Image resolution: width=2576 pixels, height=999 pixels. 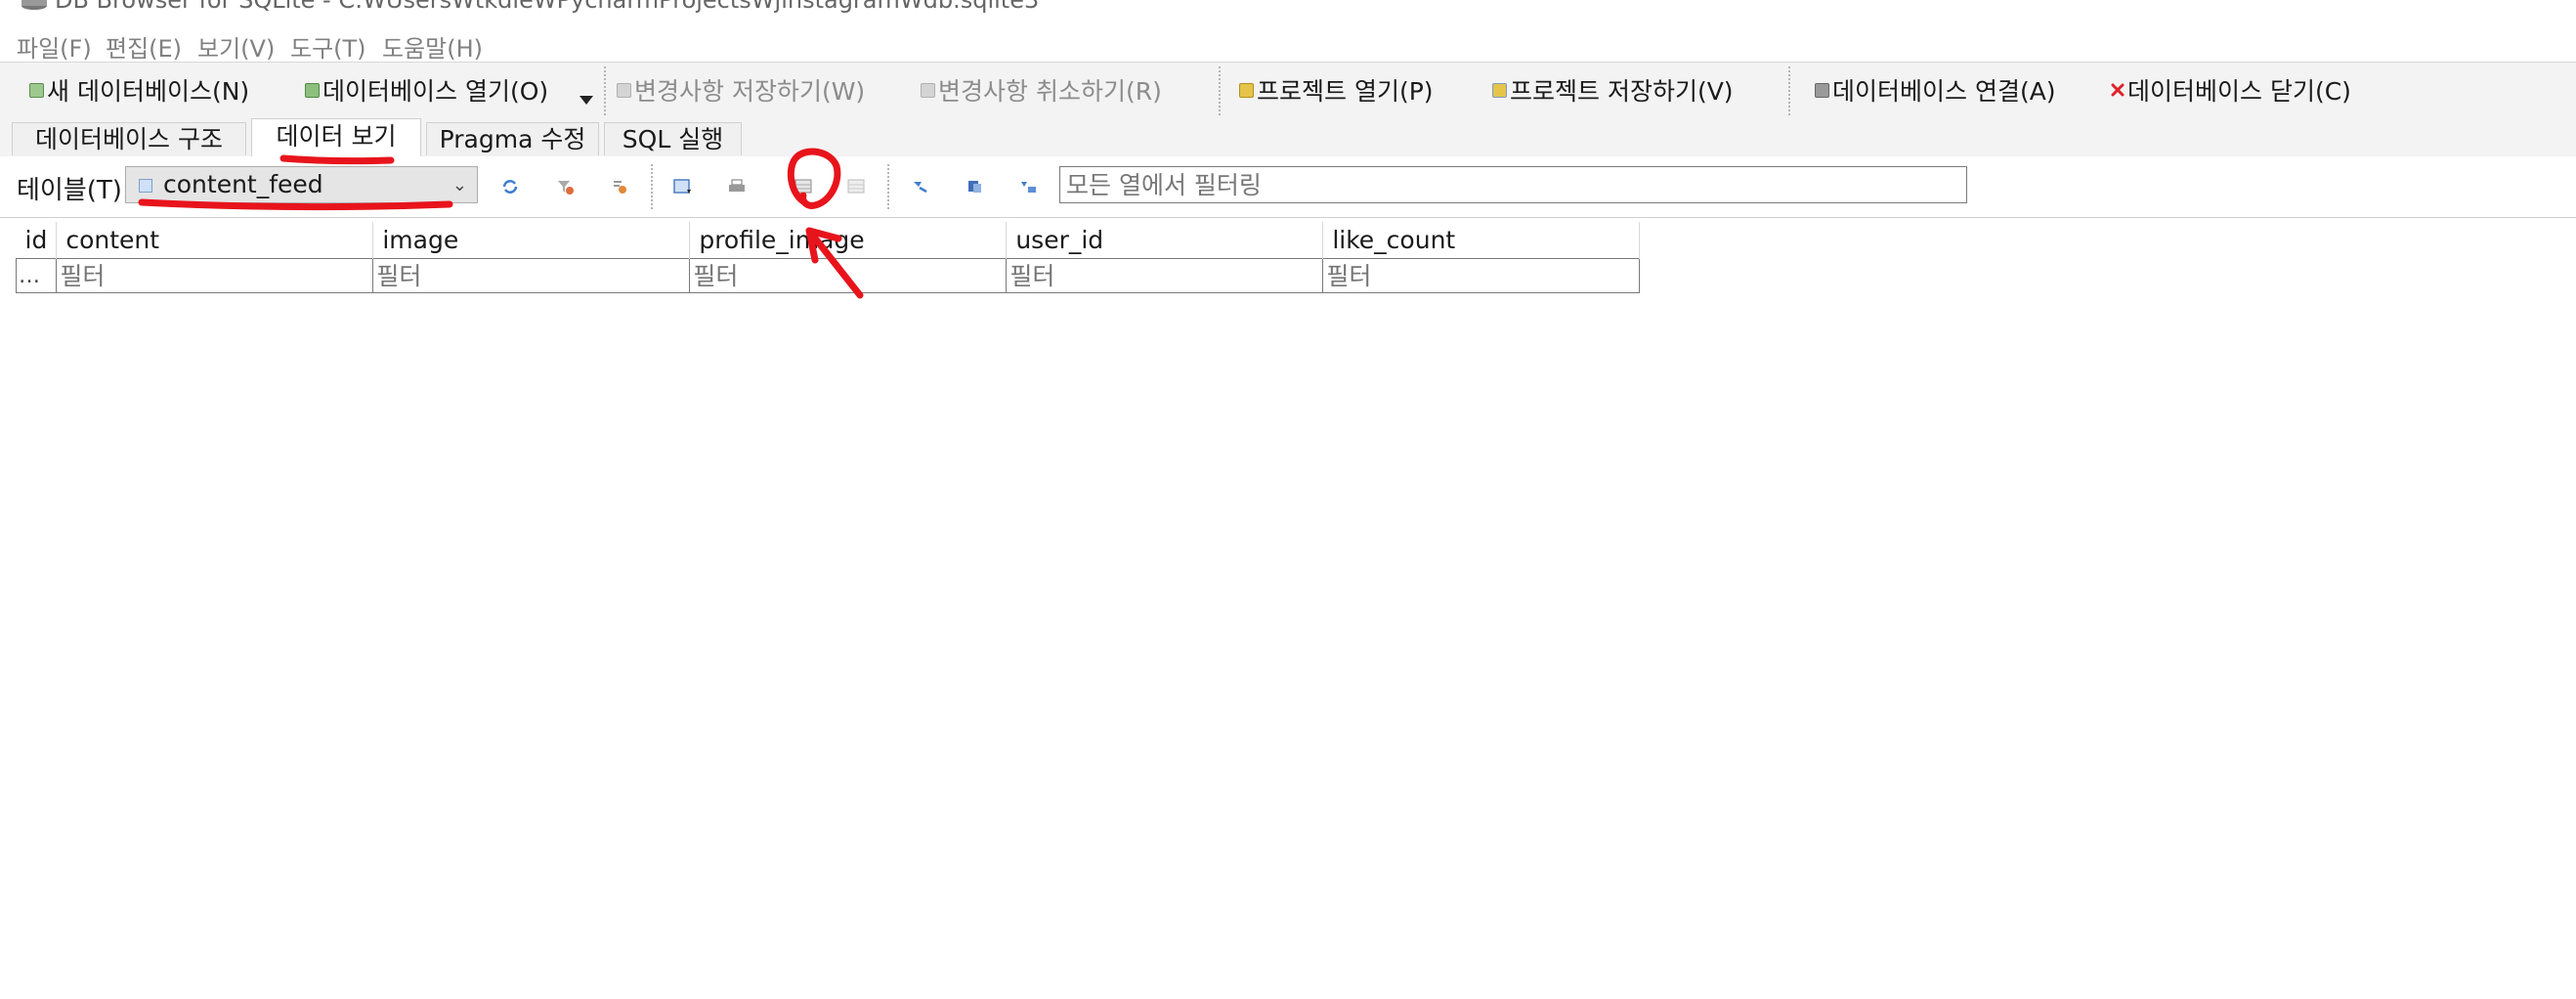 I want to click on filter-input-content, so click(x=215, y=275).